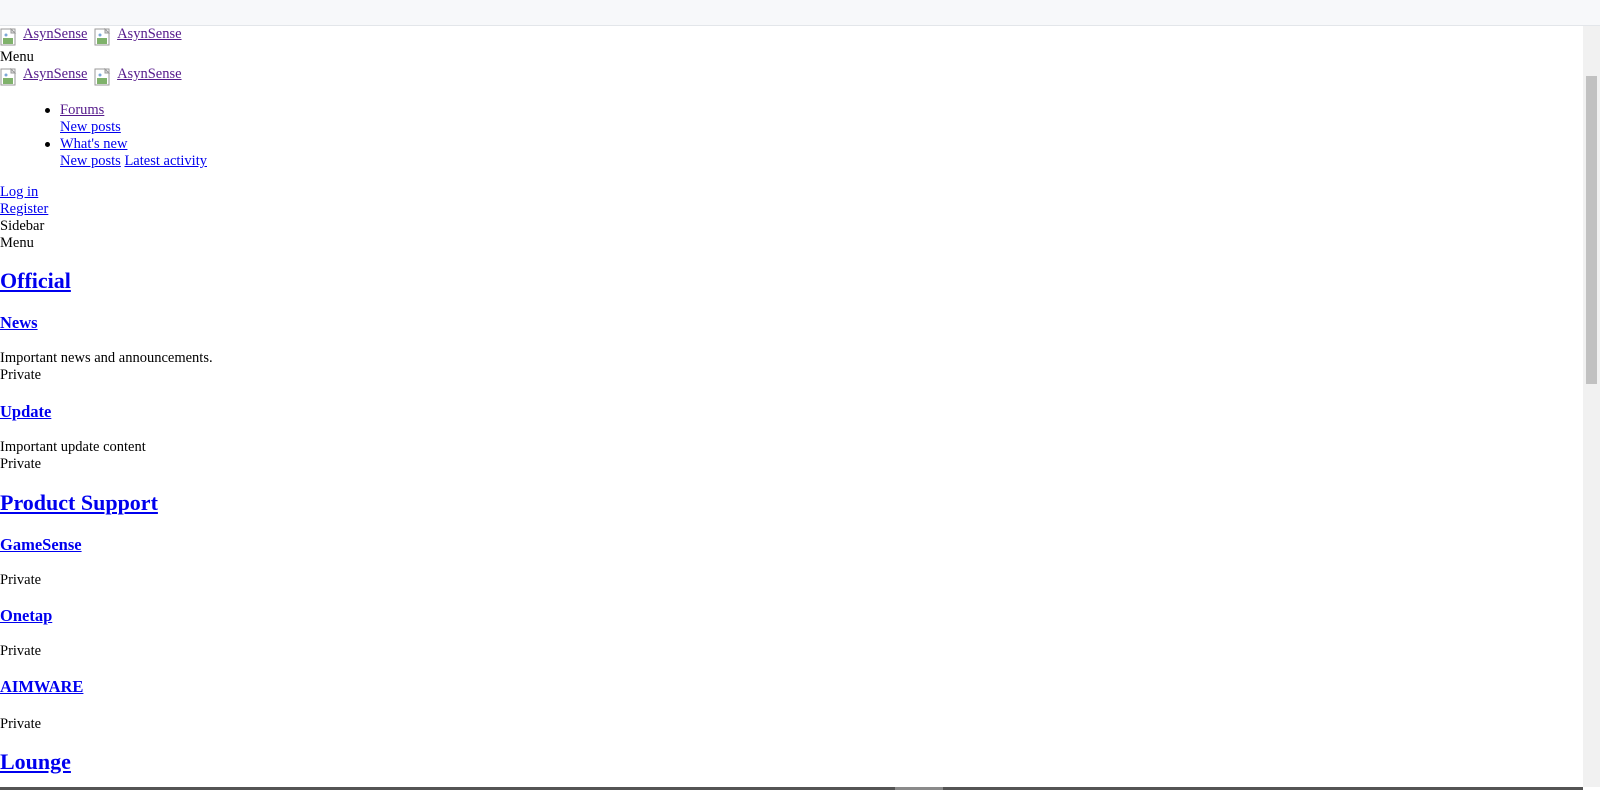 The height and width of the screenshot is (790, 1600). I want to click on category-title-product-support: Product Support, so click(79, 502).